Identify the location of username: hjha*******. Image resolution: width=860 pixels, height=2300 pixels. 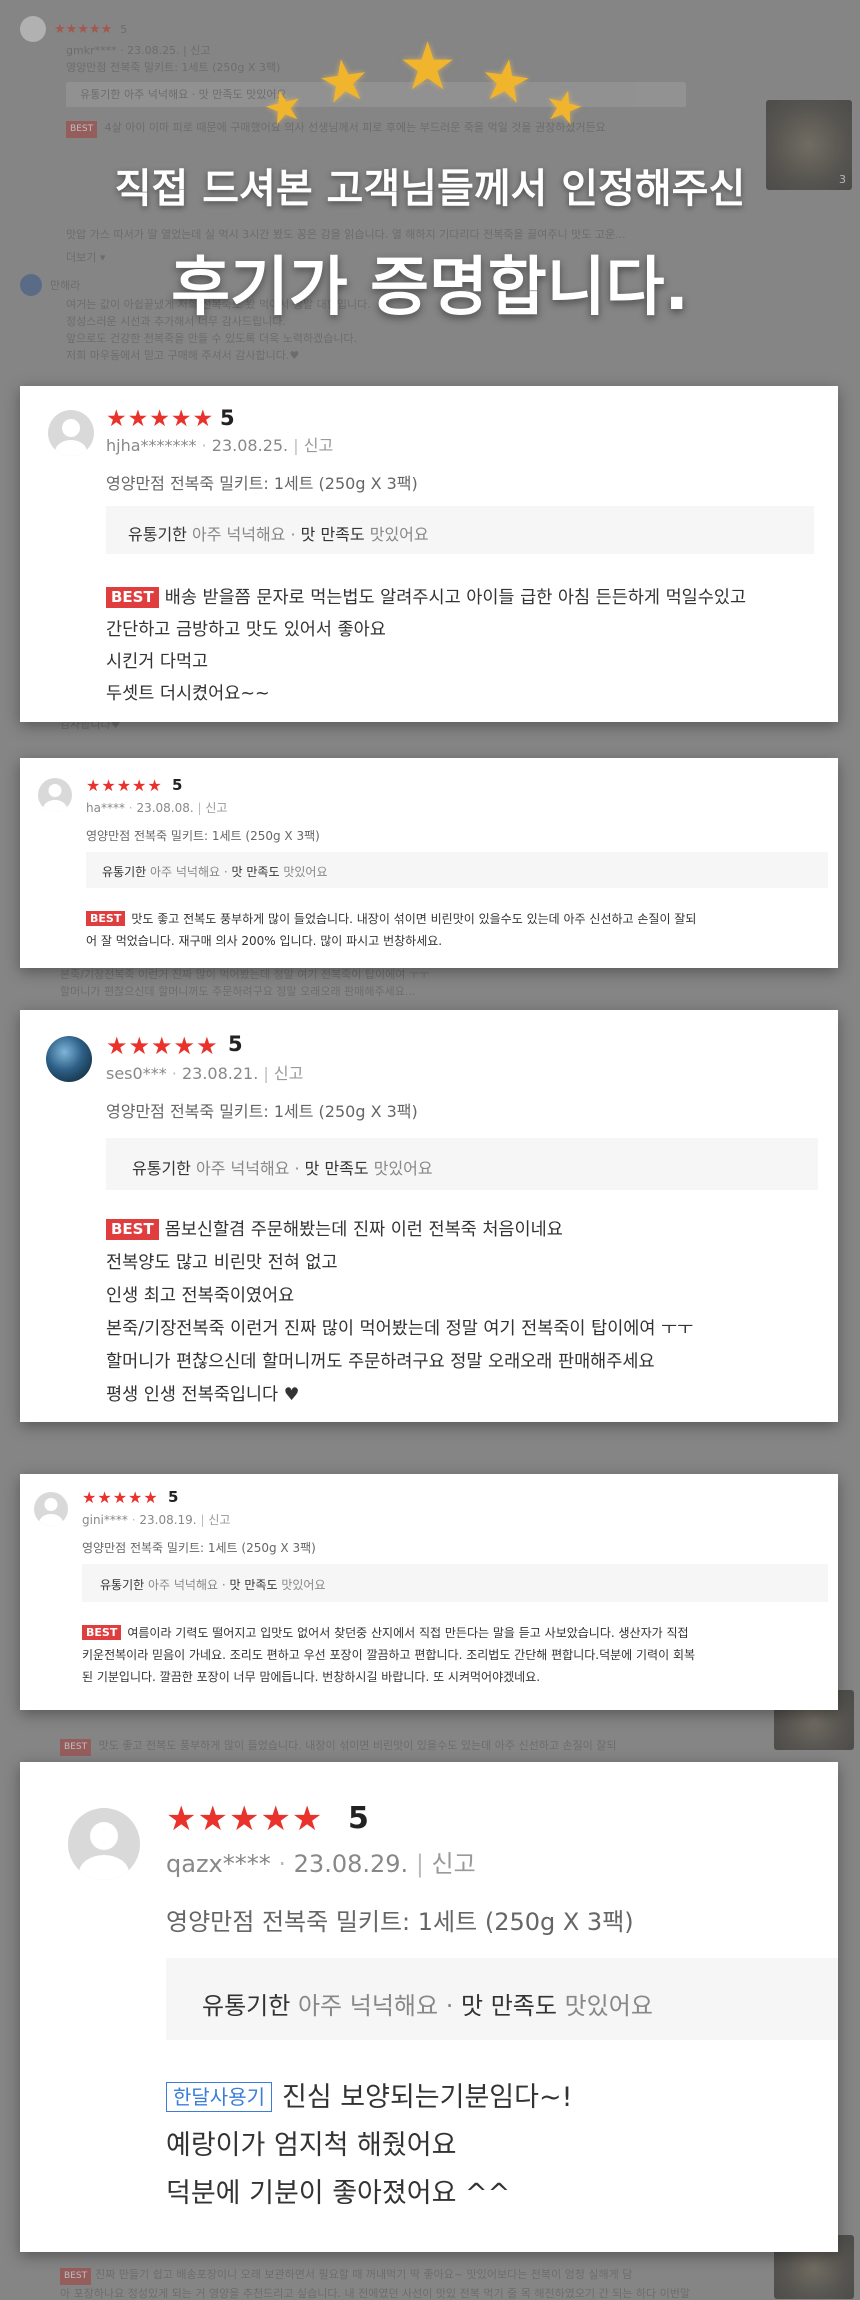
(151, 445).